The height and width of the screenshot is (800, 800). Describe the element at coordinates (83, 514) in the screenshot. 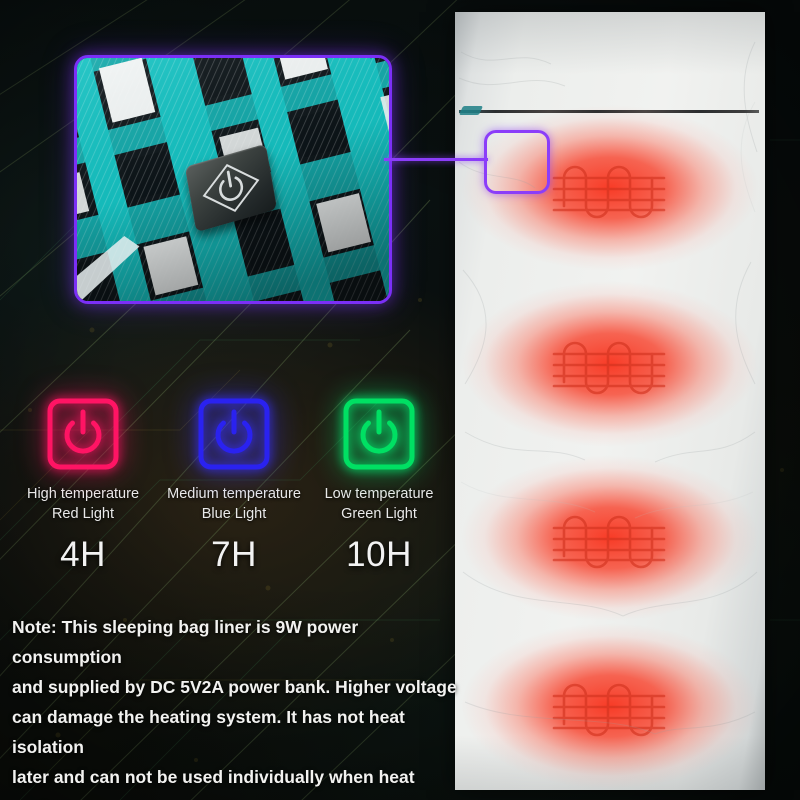

I see `level-high-line2: Red Light` at that location.